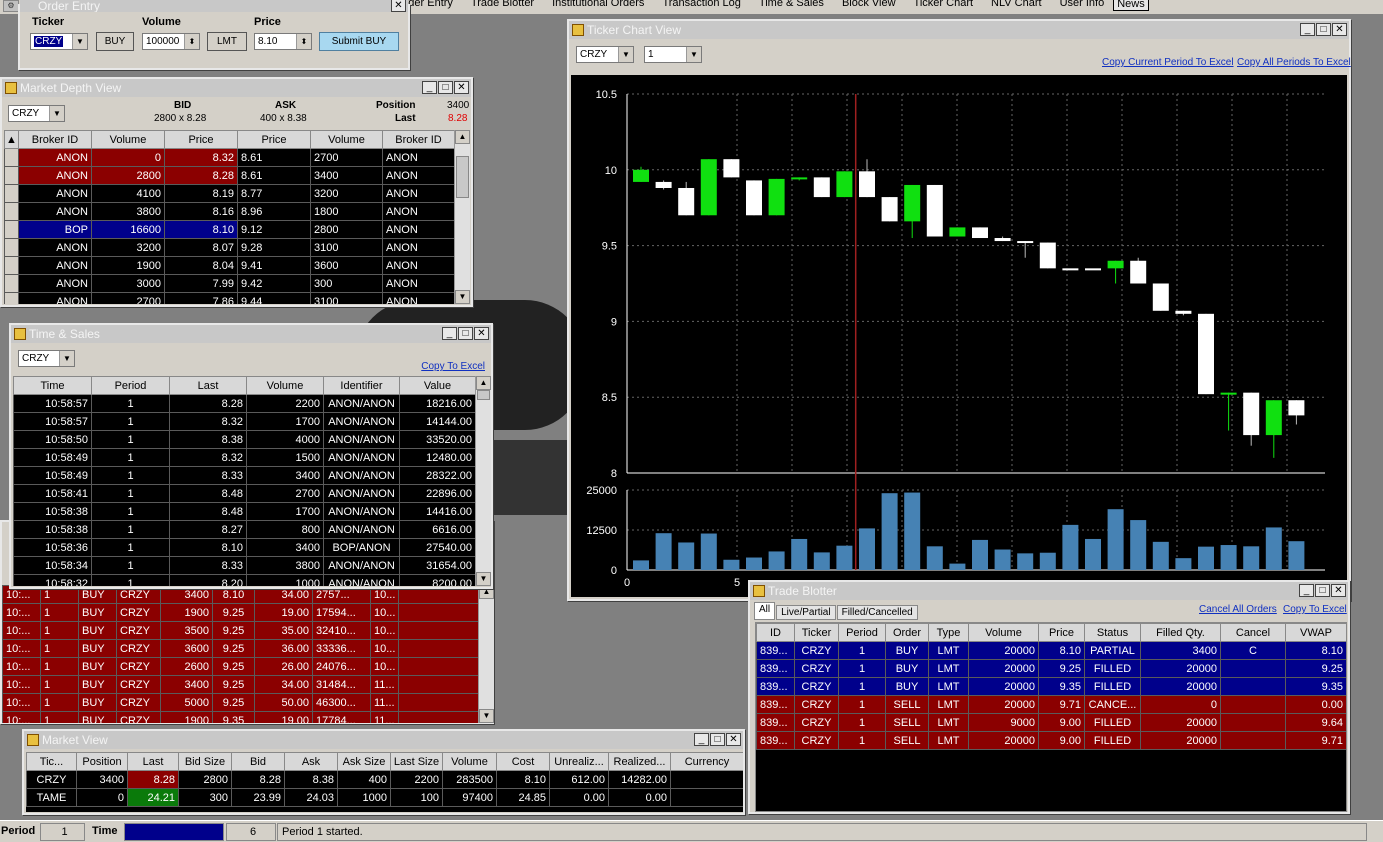  Describe the element at coordinates (706, 761) in the screenshot. I see `mv-column-header: Currency` at that location.